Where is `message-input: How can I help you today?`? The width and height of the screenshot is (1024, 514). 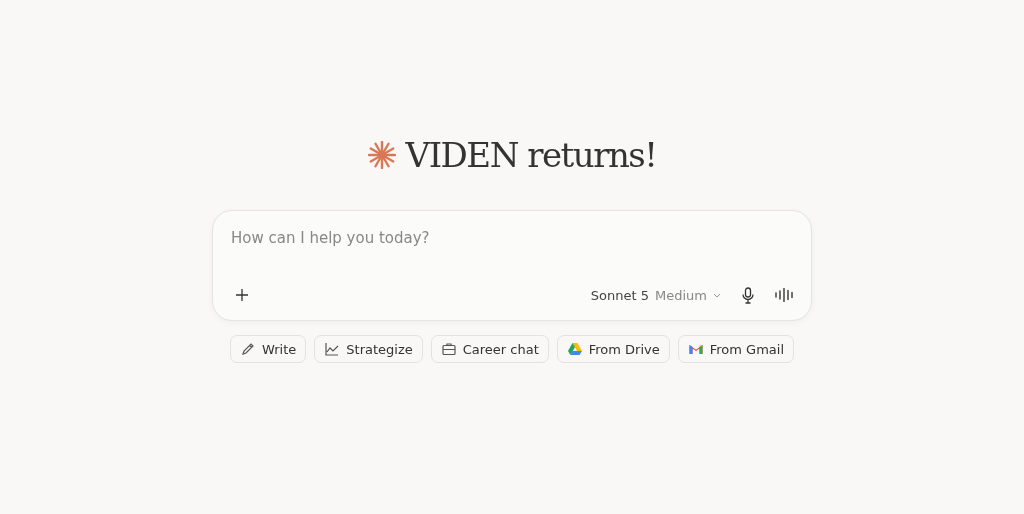 message-input: How can I help you today? is located at coordinates (441, 238).